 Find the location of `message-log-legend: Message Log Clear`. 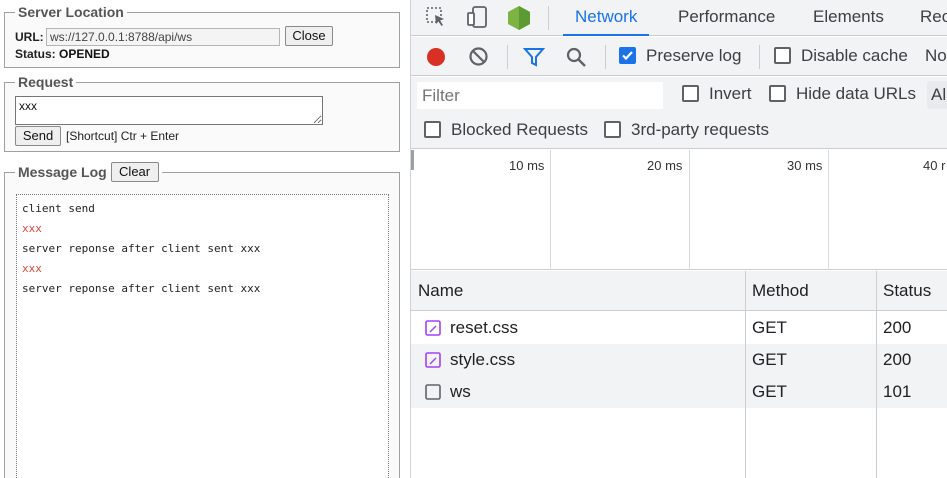

message-log-legend: Message Log Clear is located at coordinates (88, 172).